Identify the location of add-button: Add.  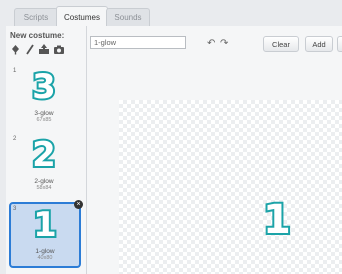
(319, 44).